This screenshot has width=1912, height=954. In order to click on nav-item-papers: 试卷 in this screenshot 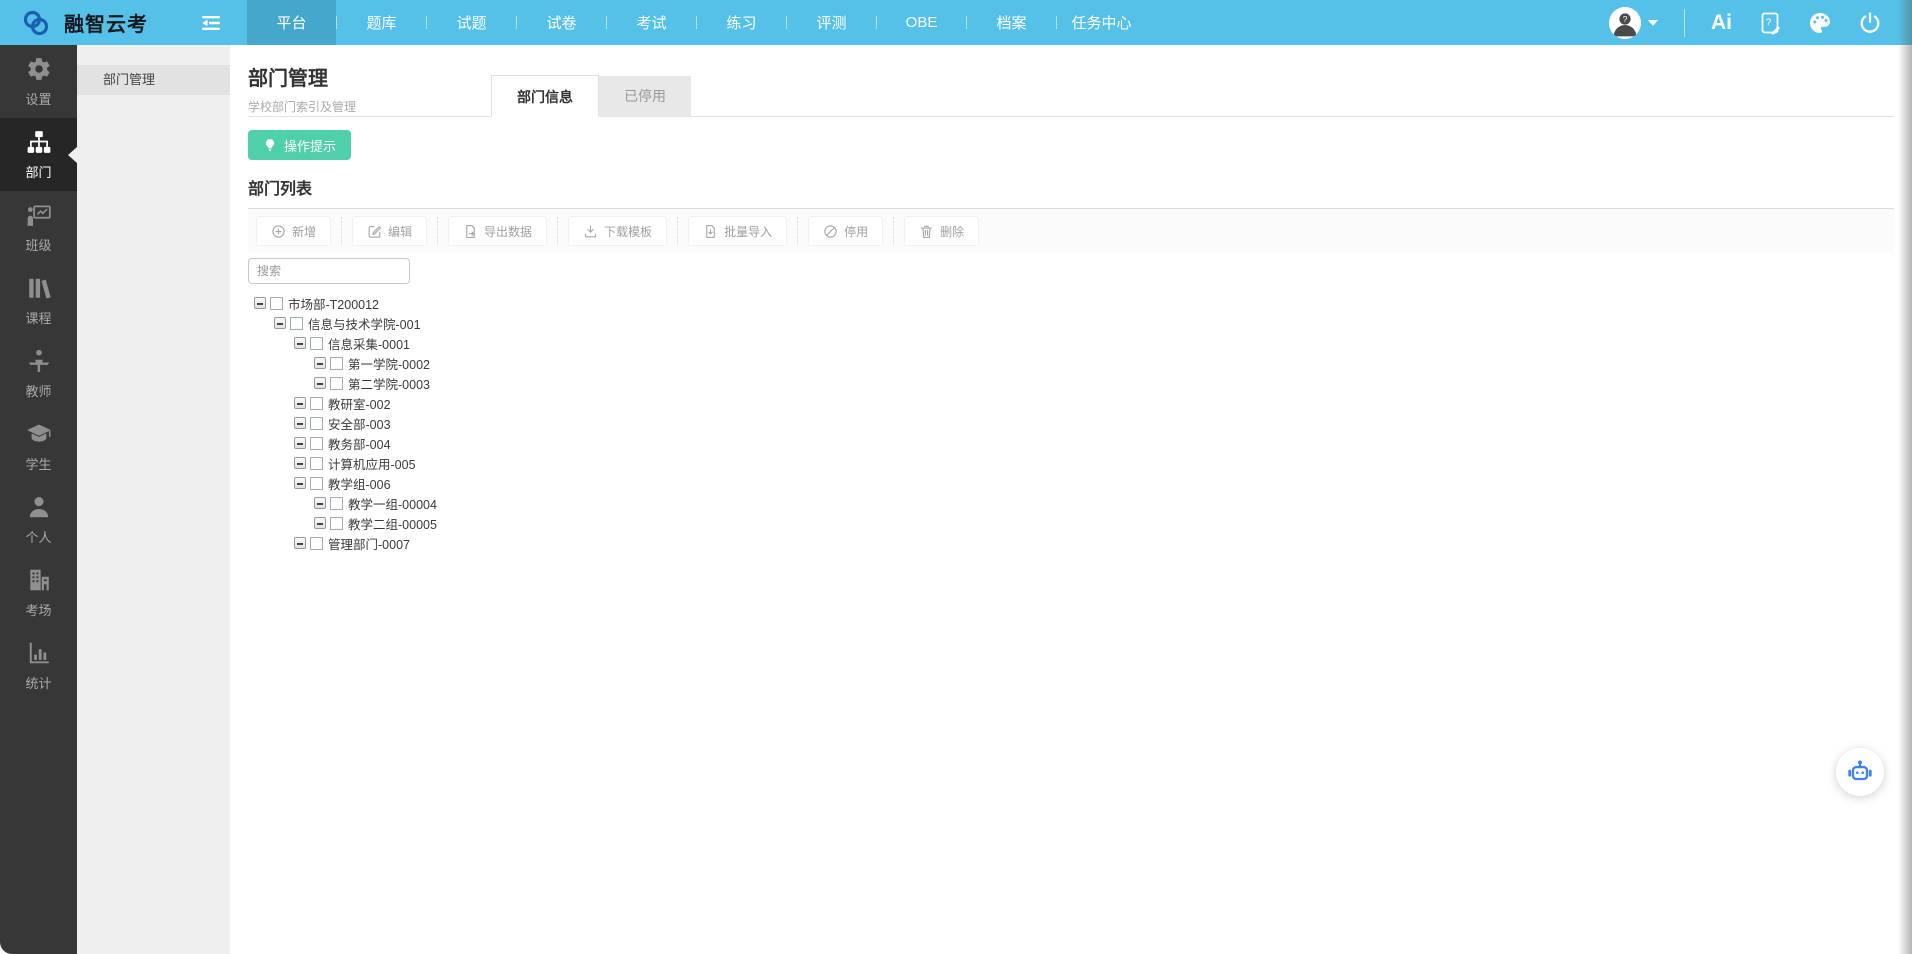, I will do `click(561, 22)`.